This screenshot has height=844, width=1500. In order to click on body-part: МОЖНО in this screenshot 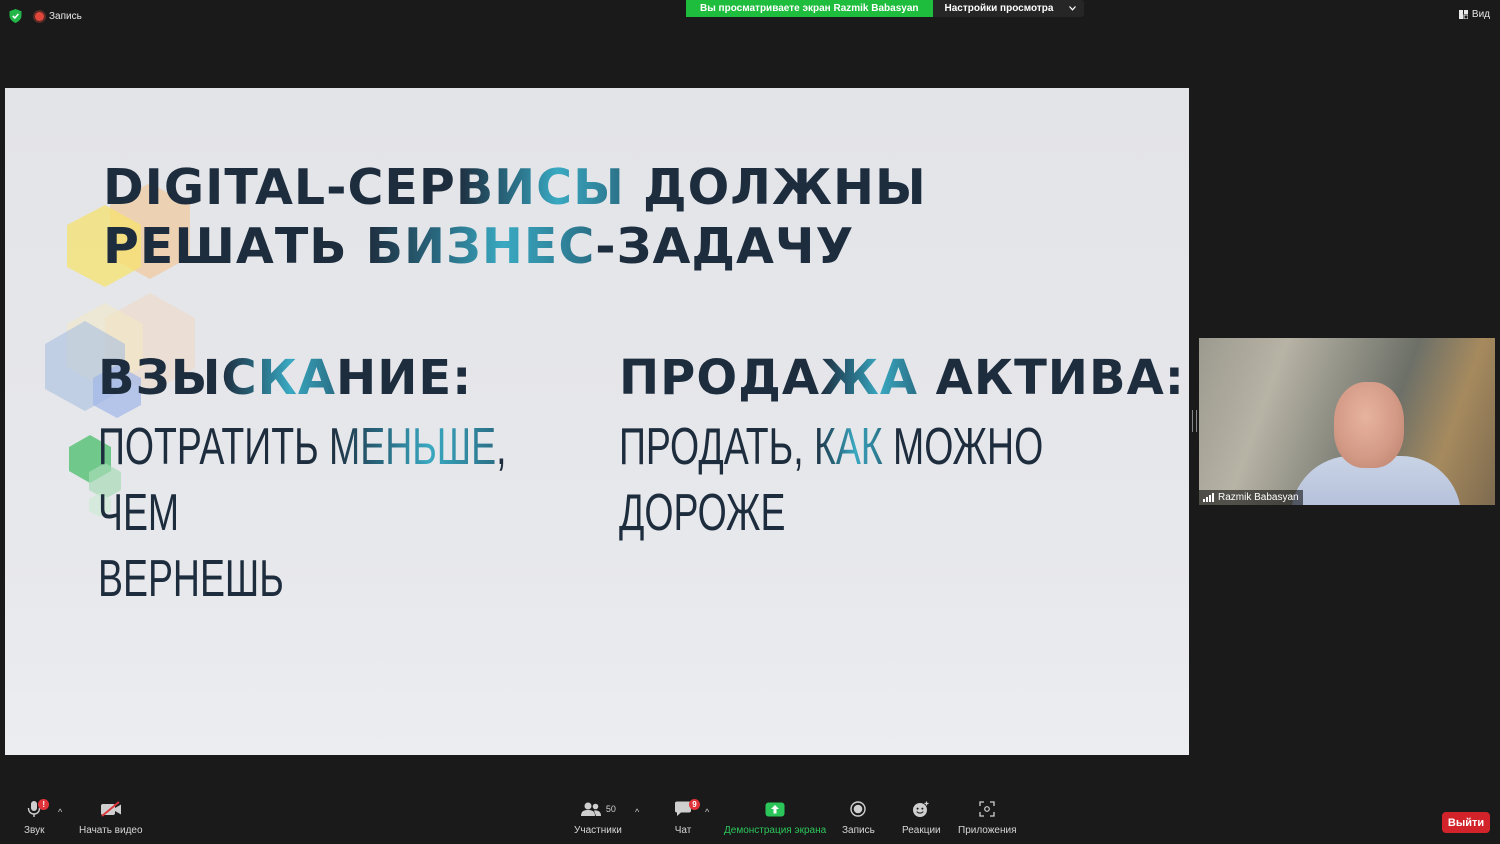, I will do `click(963, 447)`.